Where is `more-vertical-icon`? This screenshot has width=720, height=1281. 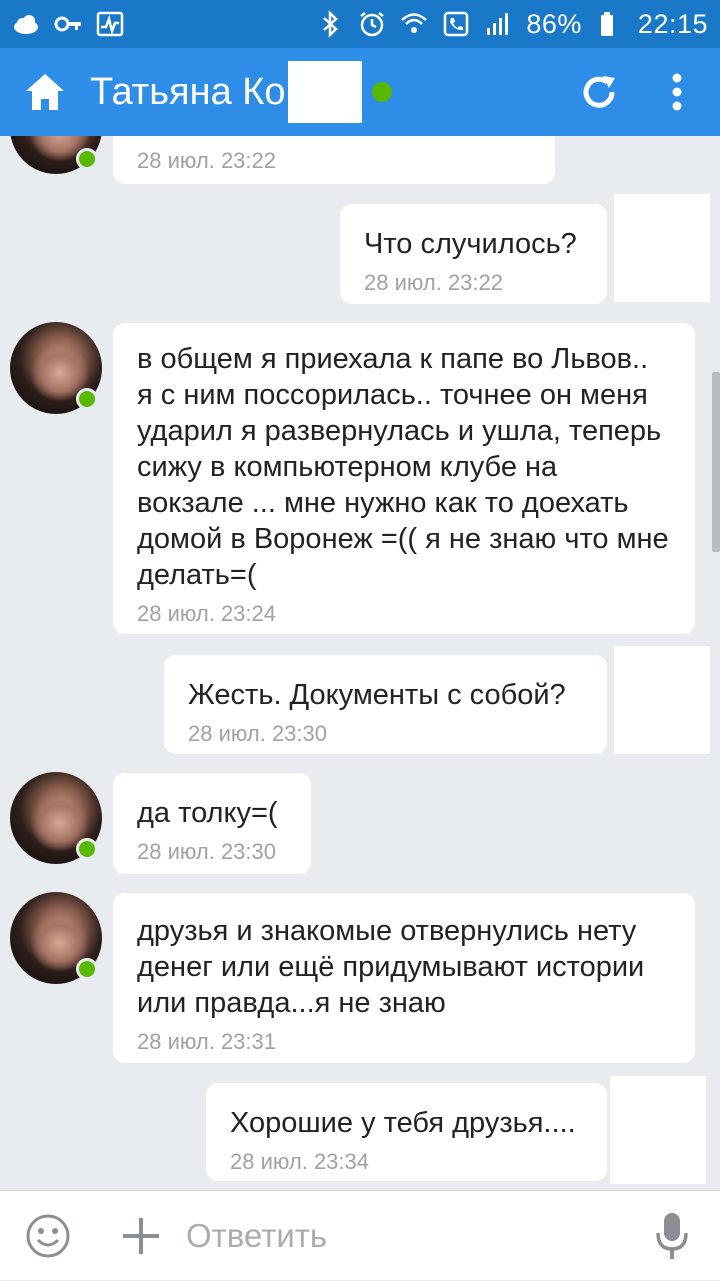 more-vertical-icon is located at coordinates (677, 92).